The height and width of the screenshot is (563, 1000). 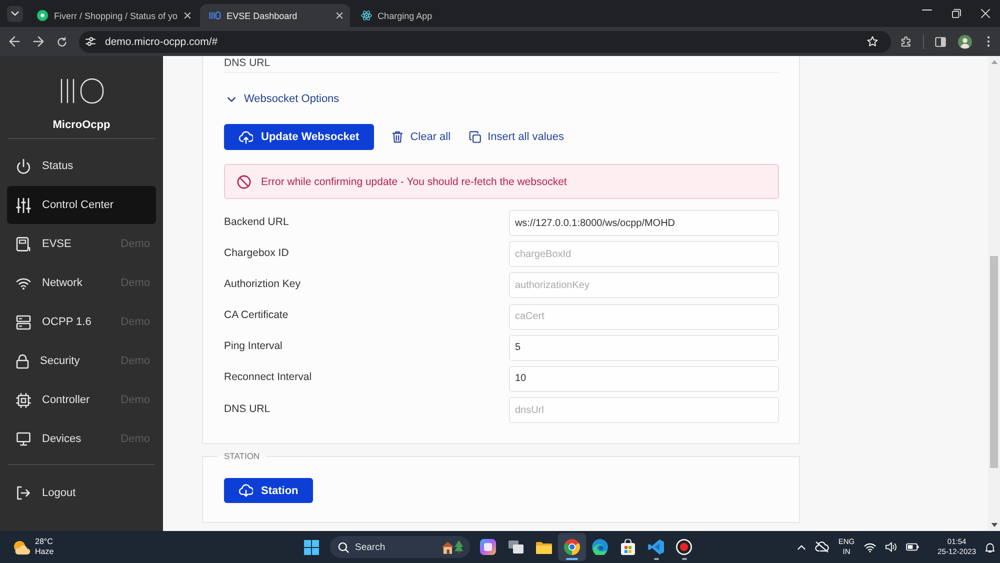 I want to click on battery-icon, so click(x=912, y=547).